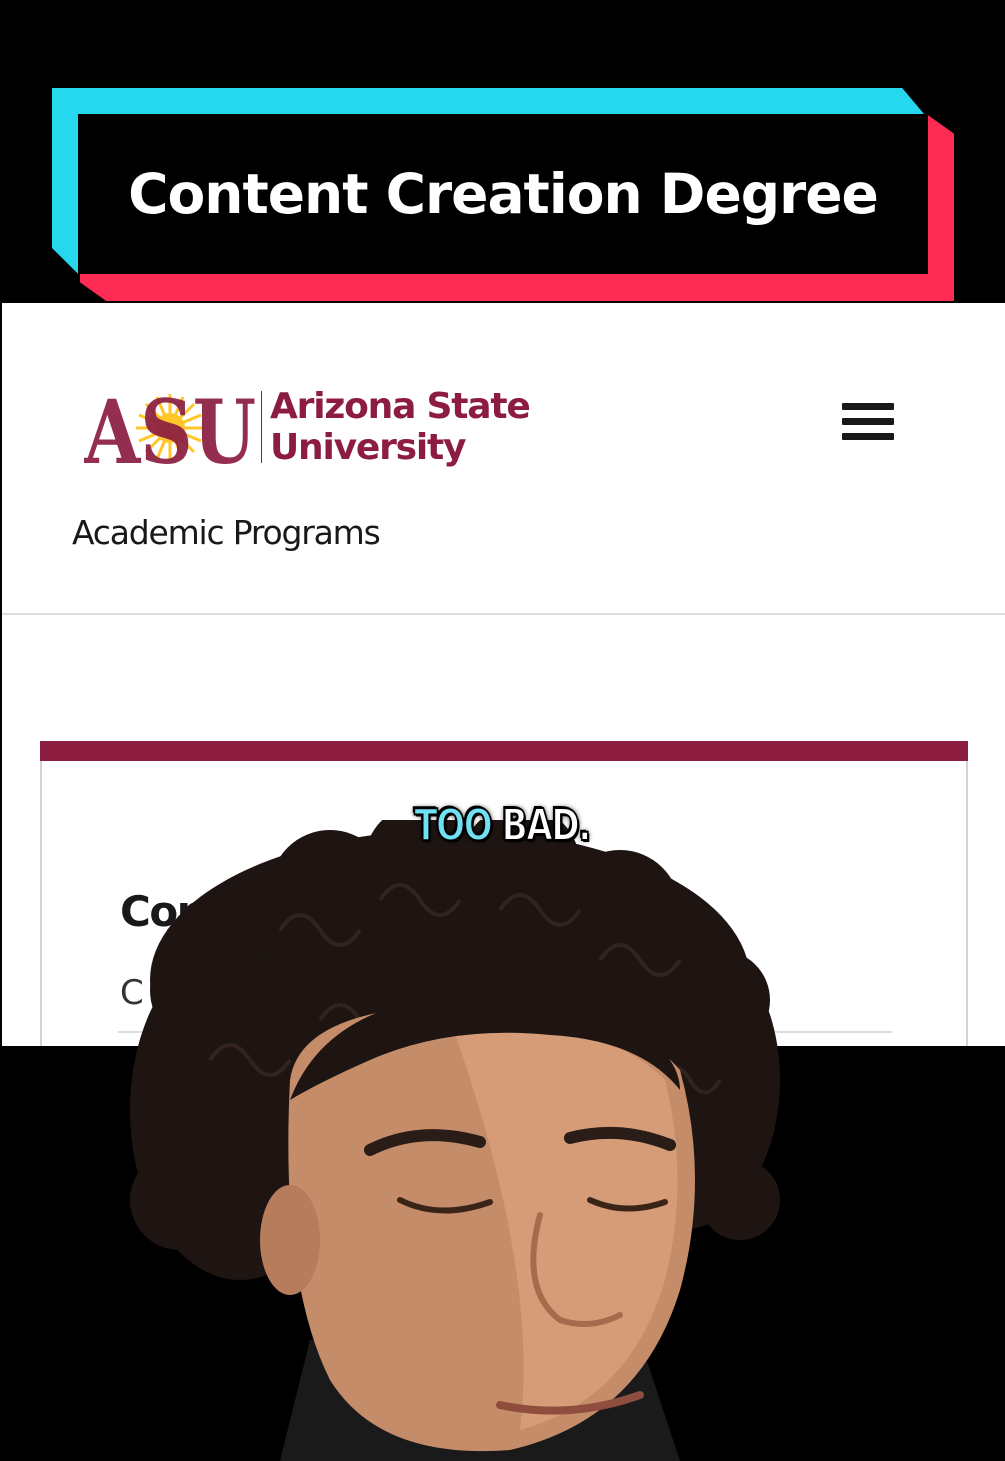  I want to click on card-accent-bar, so click(504, 751).